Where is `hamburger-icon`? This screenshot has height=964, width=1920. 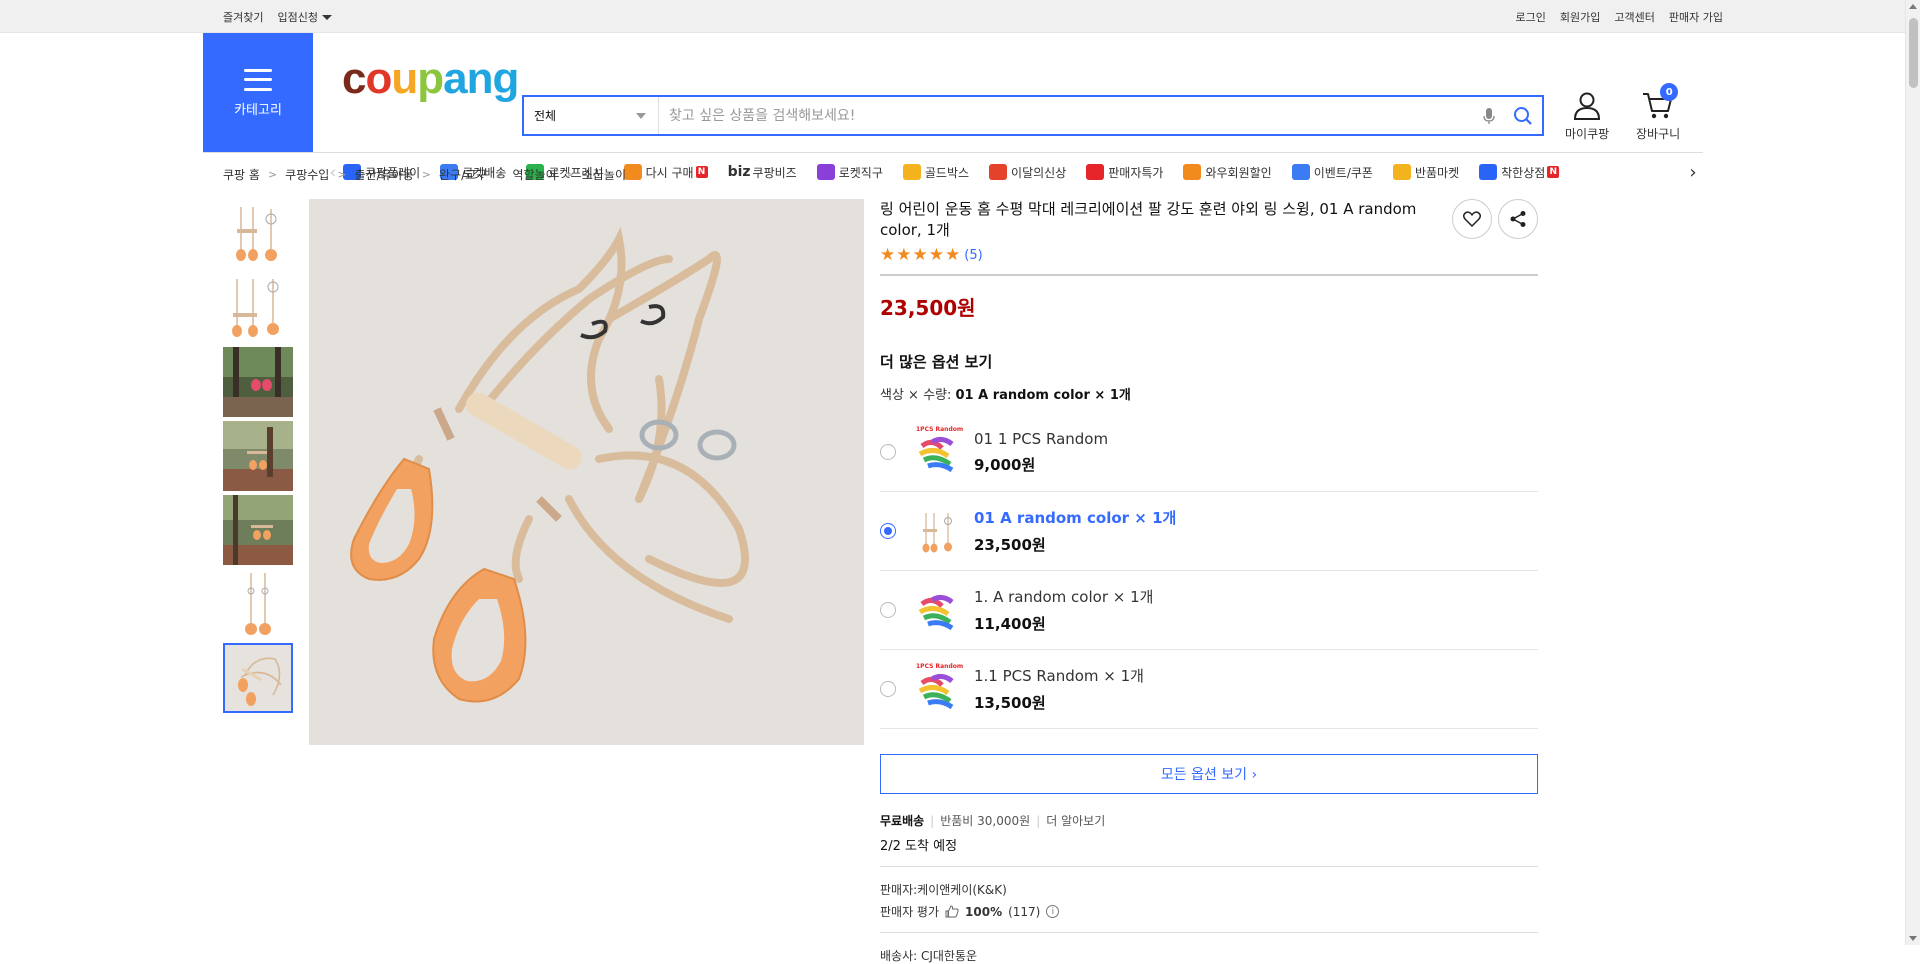
hamburger-icon is located at coordinates (258, 79).